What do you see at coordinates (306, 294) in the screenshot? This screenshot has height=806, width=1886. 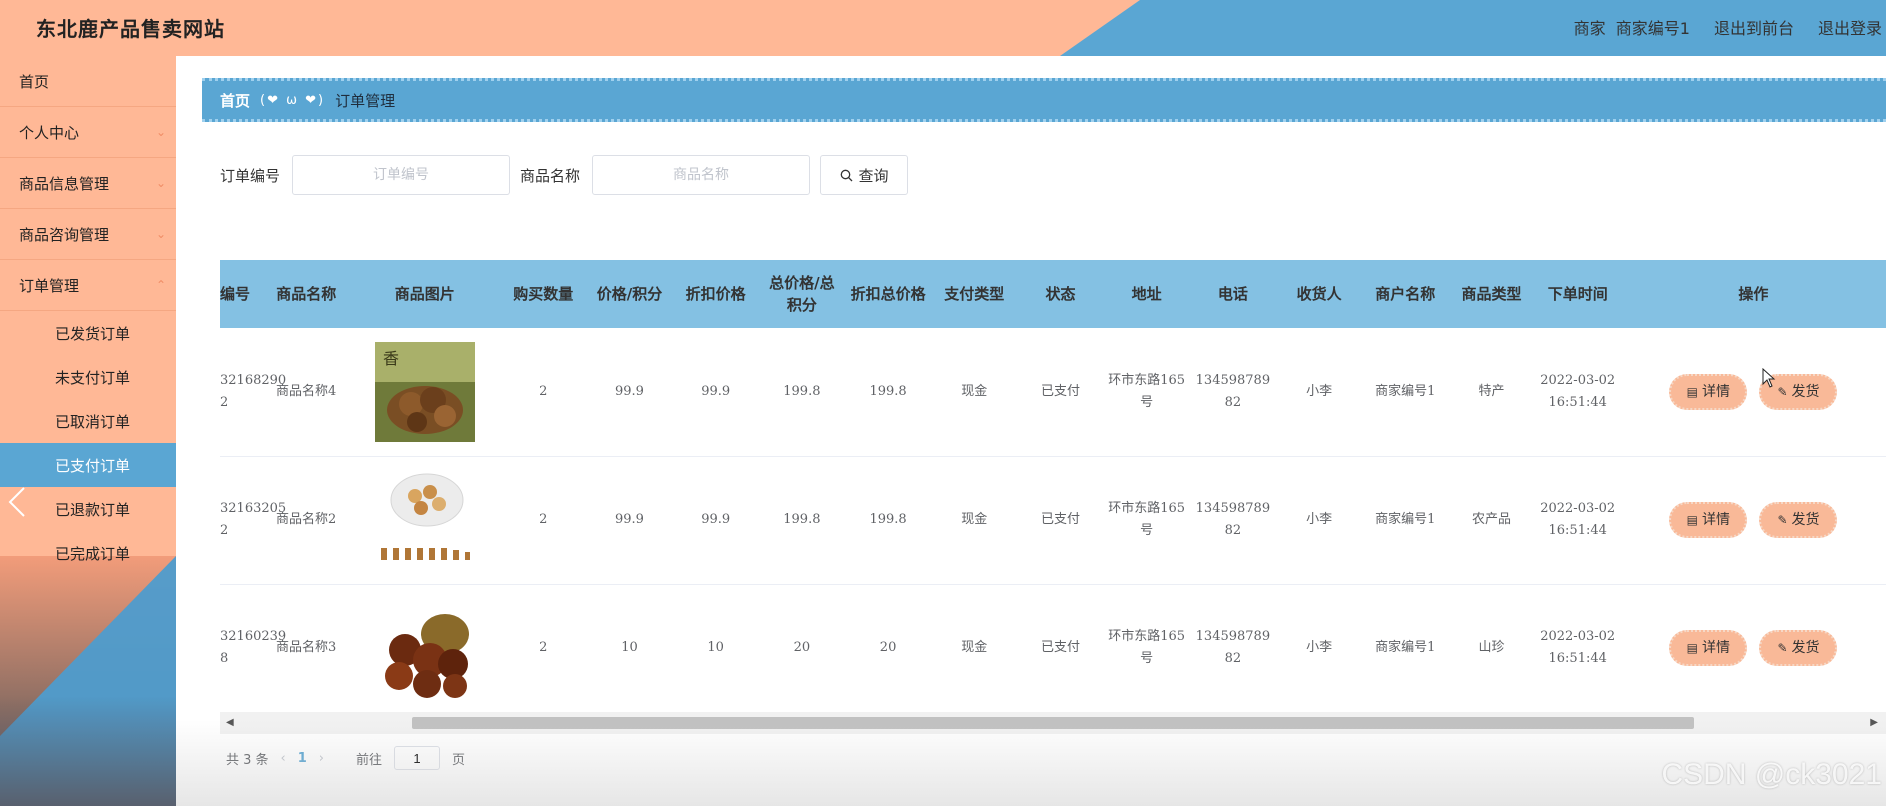 I see `column-header: 商品名称` at bounding box center [306, 294].